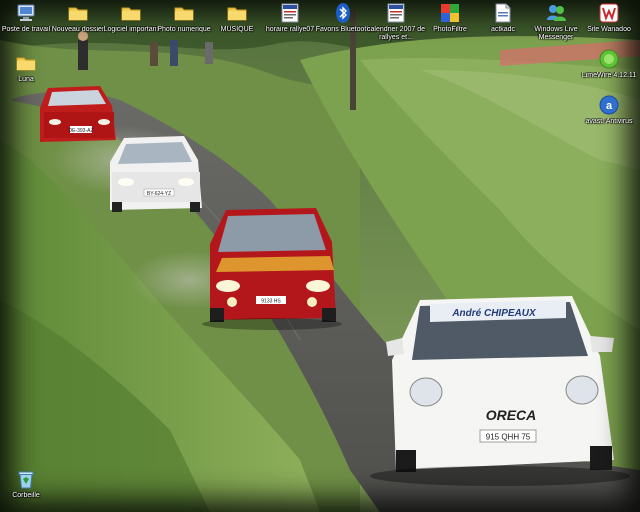 Image resolution: width=640 pixels, height=512 pixels. I want to click on desktop-icon-luna: Luna, so click(32, 68).